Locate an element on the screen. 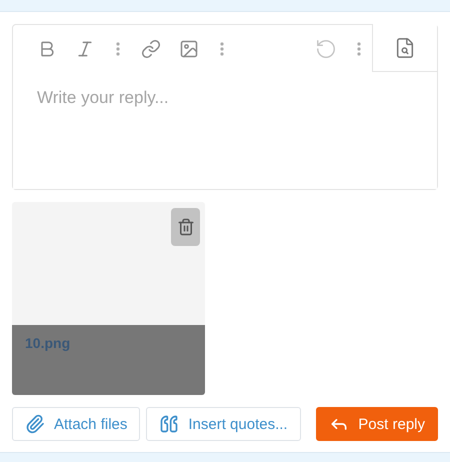 The height and width of the screenshot is (462, 450). preview-button is located at coordinates (404, 48).